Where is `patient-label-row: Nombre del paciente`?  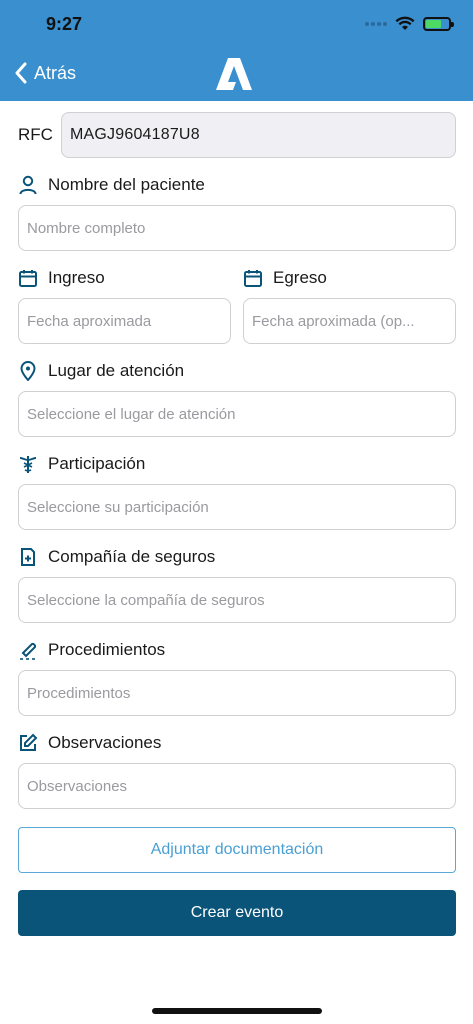 patient-label-row: Nombre del paciente is located at coordinates (111, 185).